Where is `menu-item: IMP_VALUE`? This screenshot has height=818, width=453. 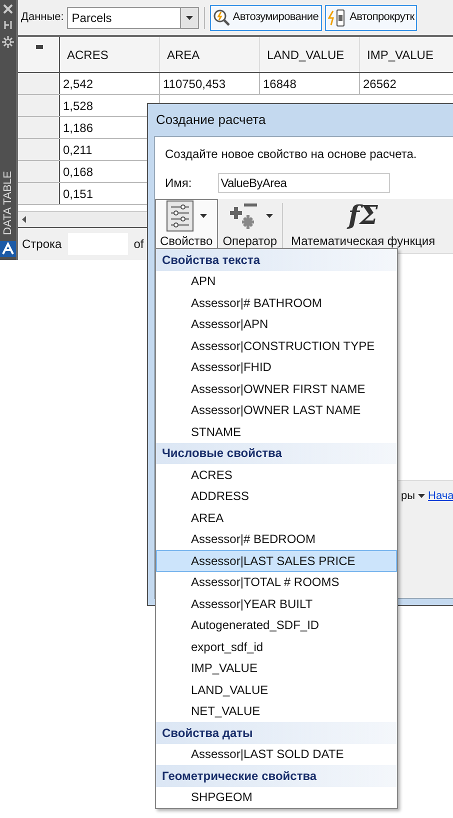
menu-item: IMP_VALUE is located at coordinates (276, 668).